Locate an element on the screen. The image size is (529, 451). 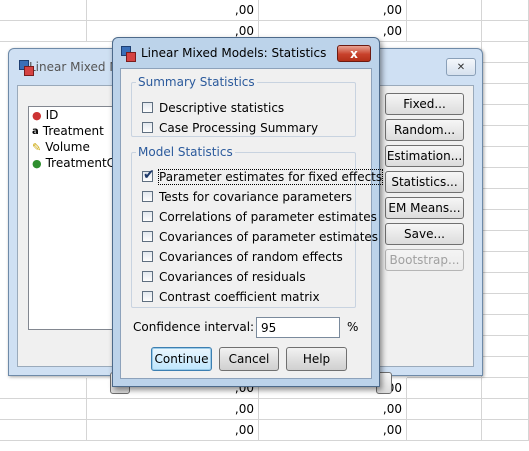
app-icon is located at coordinates (128, 53).